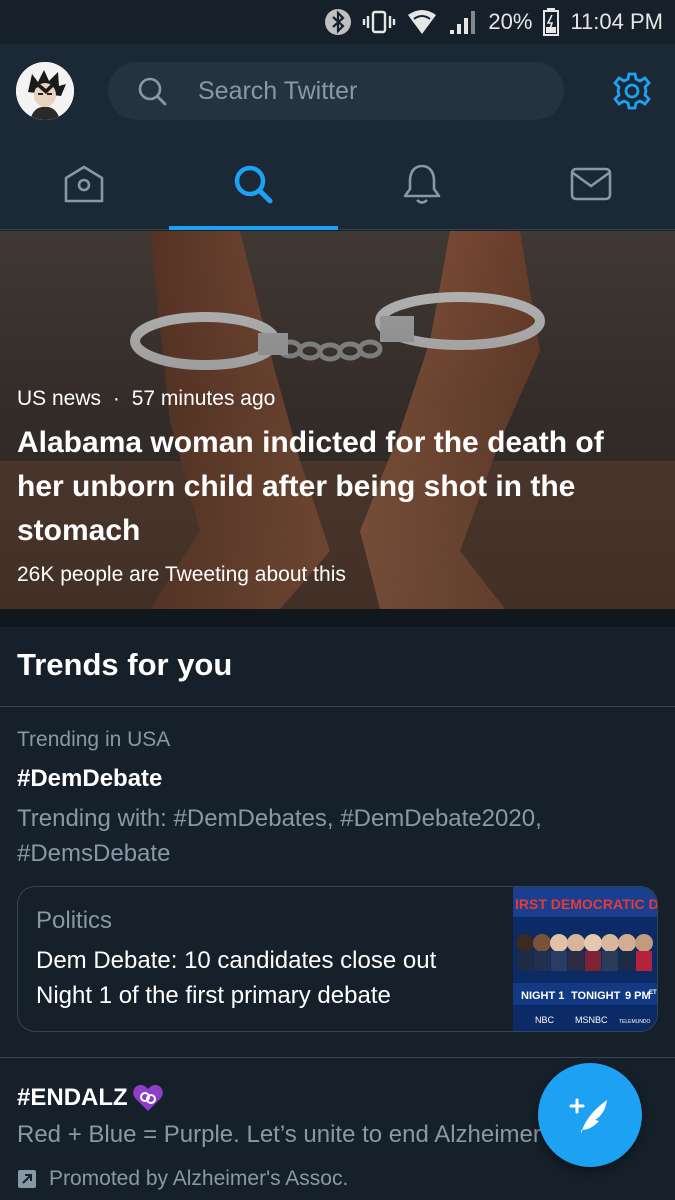 This screenshot has width=675, height=1200. I want to click on promoted-icon, so click(27, 1179).